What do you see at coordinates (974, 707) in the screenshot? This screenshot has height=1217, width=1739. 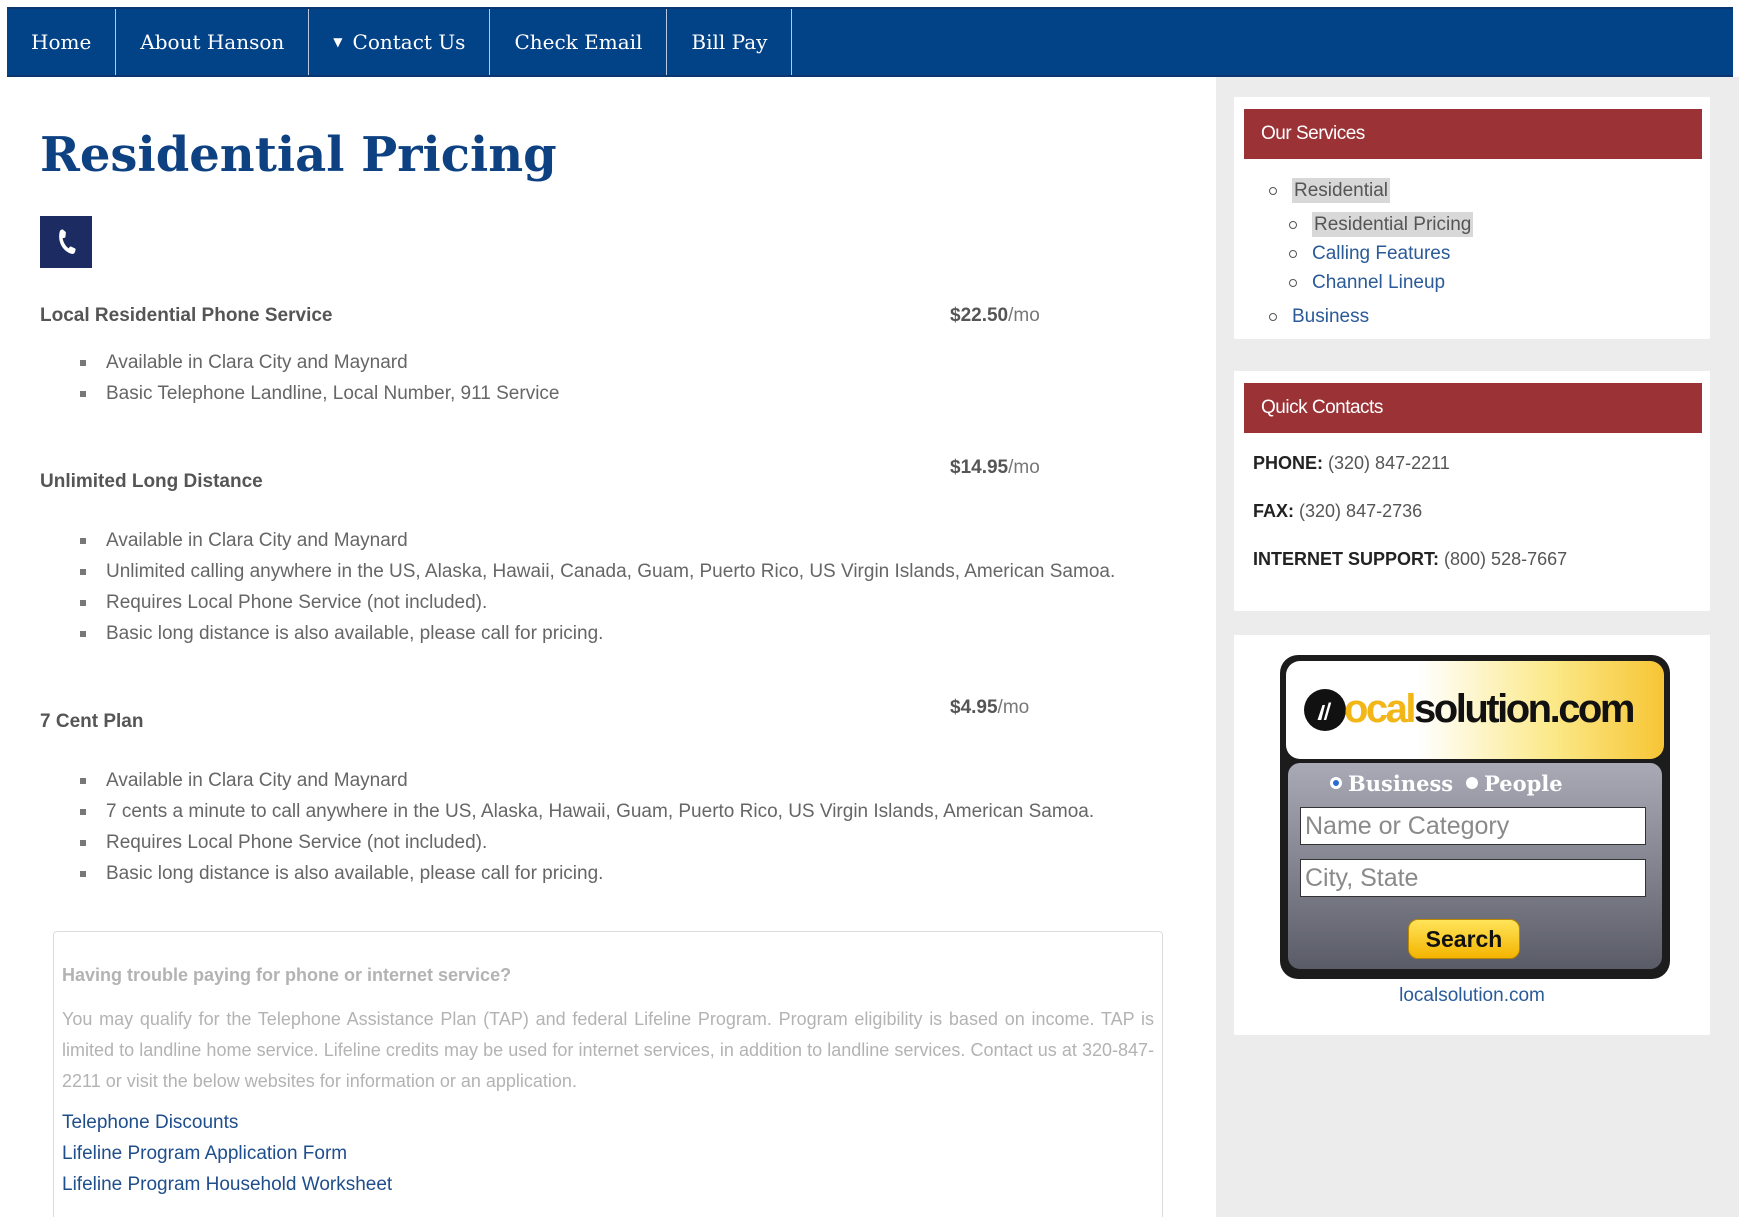 I see `price-amount: $4.95` at bounding box center [974, 707].